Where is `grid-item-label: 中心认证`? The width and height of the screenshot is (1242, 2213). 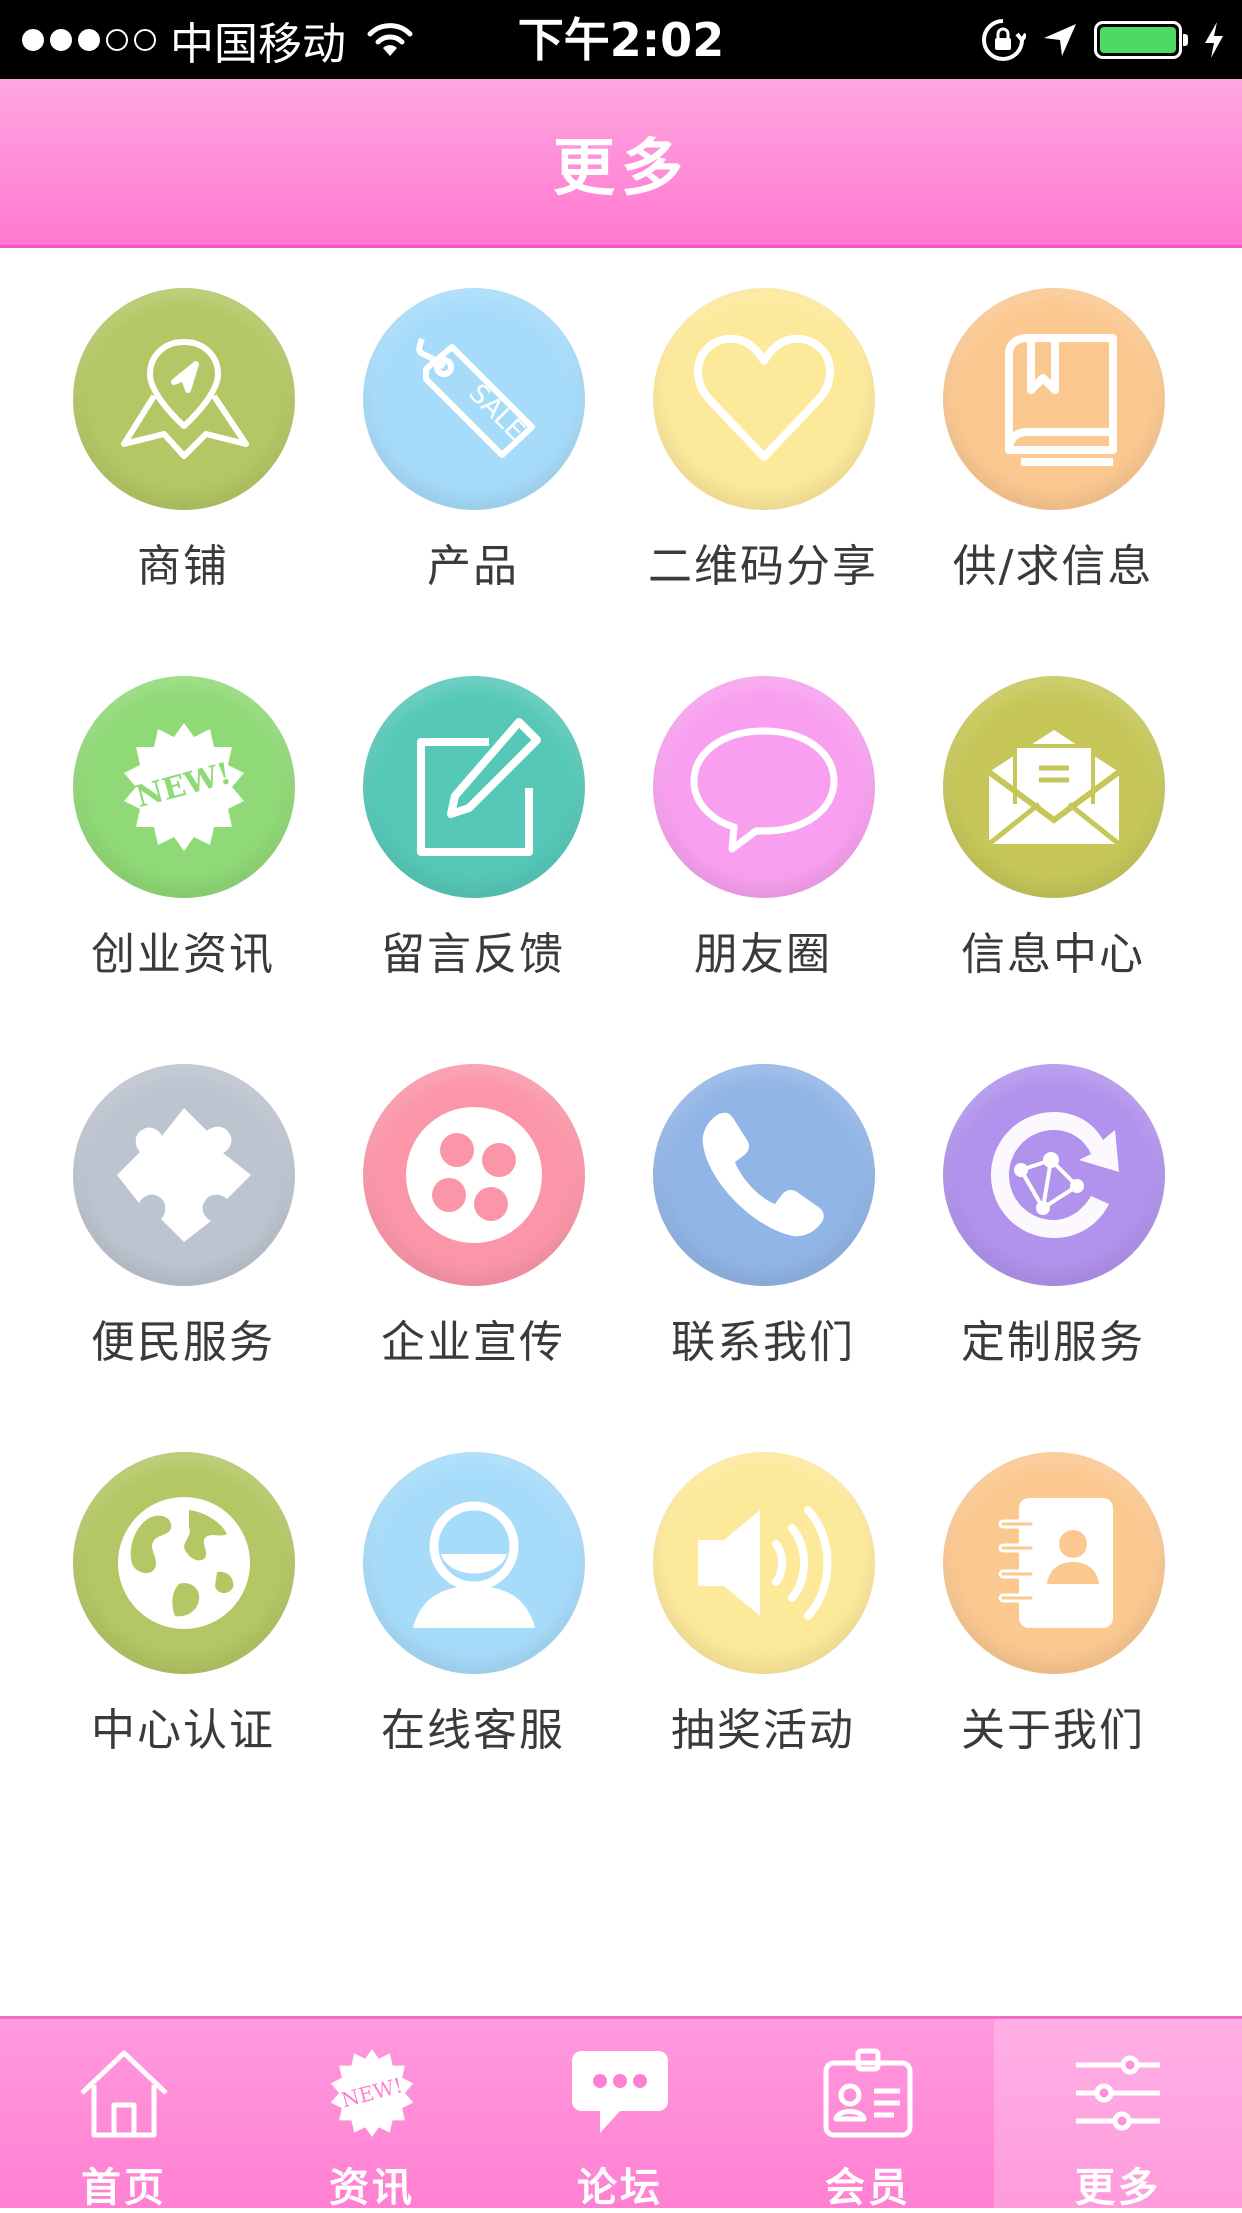
grid-item-label: 中心认证 is located at coordinates (183, 1730).